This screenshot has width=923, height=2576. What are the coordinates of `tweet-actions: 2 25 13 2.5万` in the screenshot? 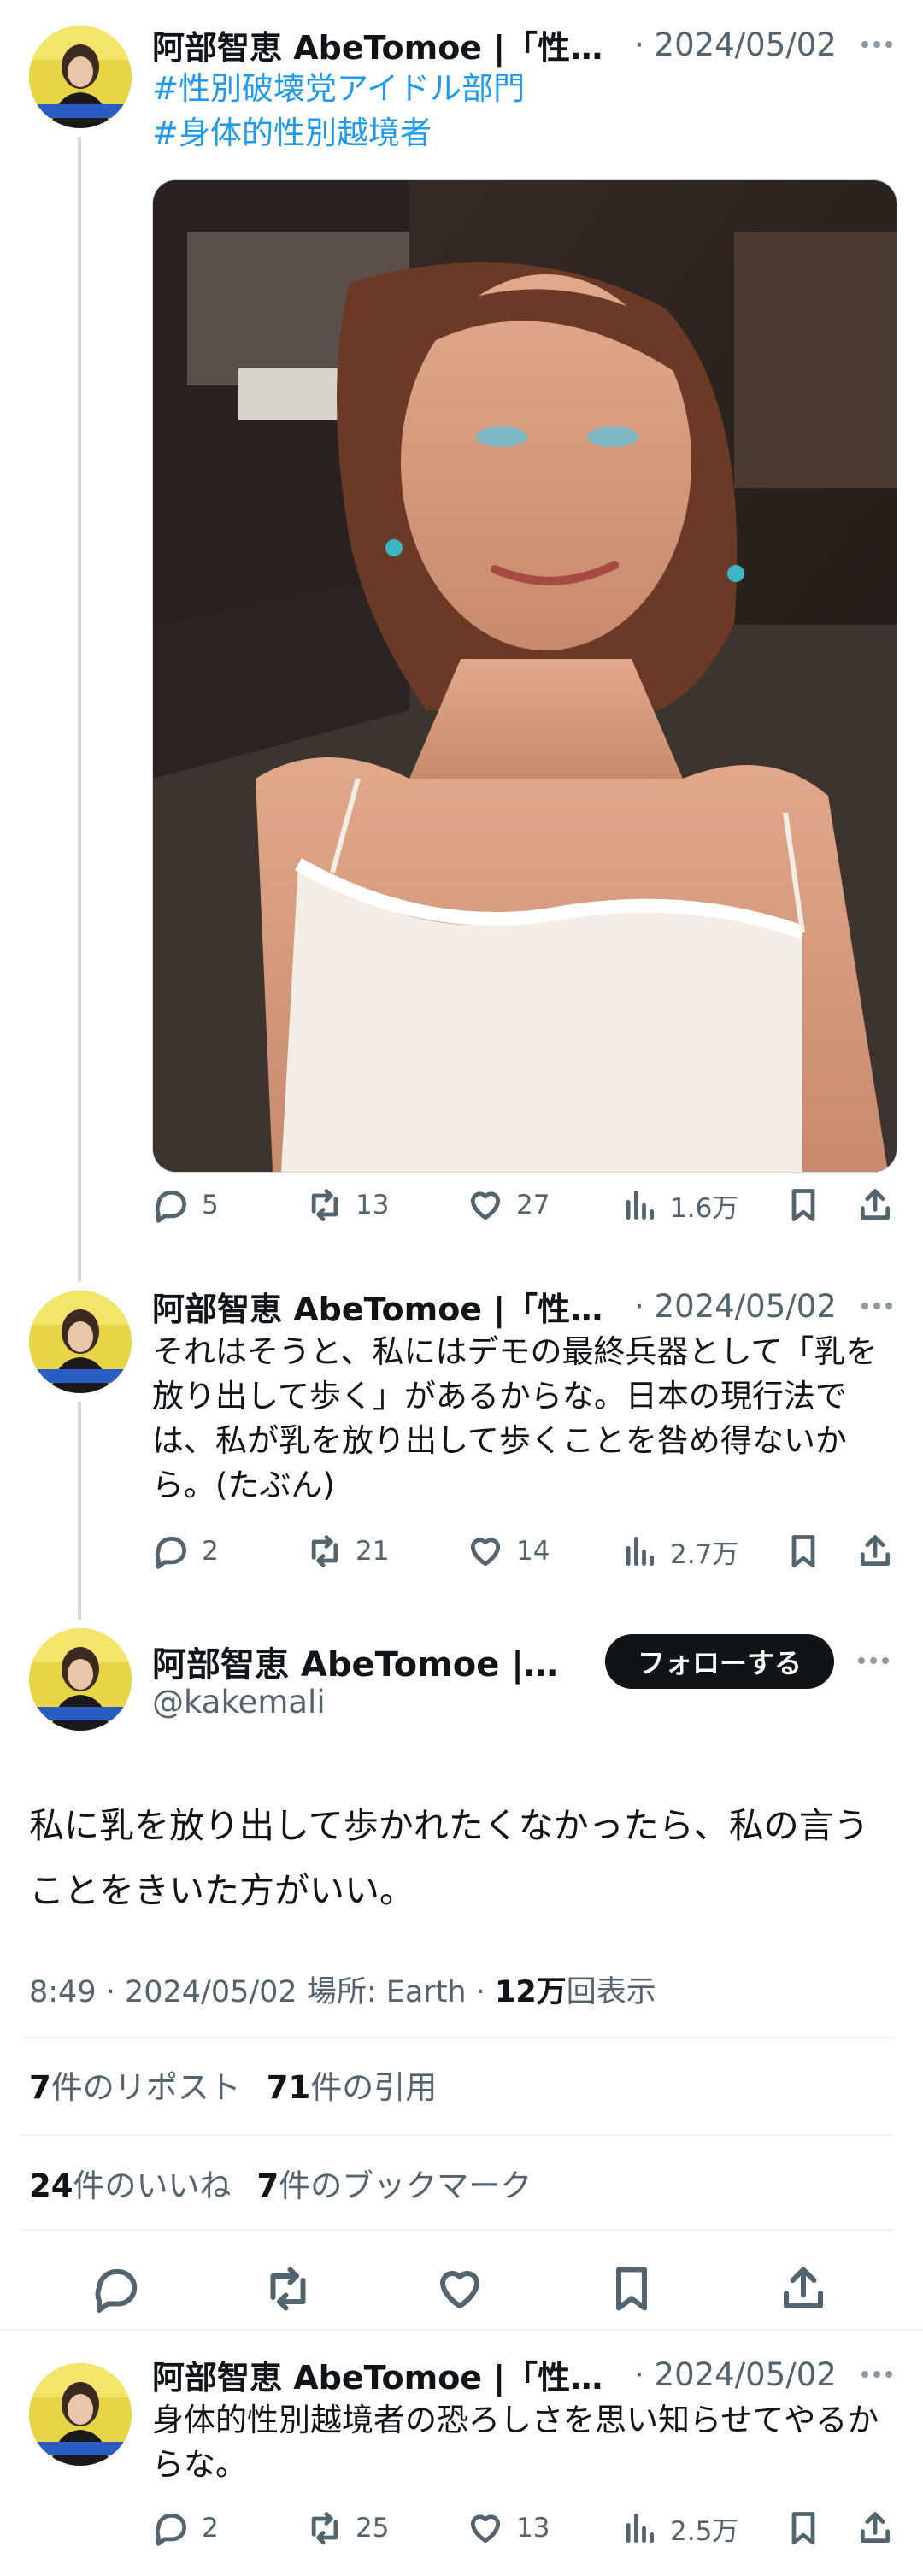 It's located at (524, 2528).